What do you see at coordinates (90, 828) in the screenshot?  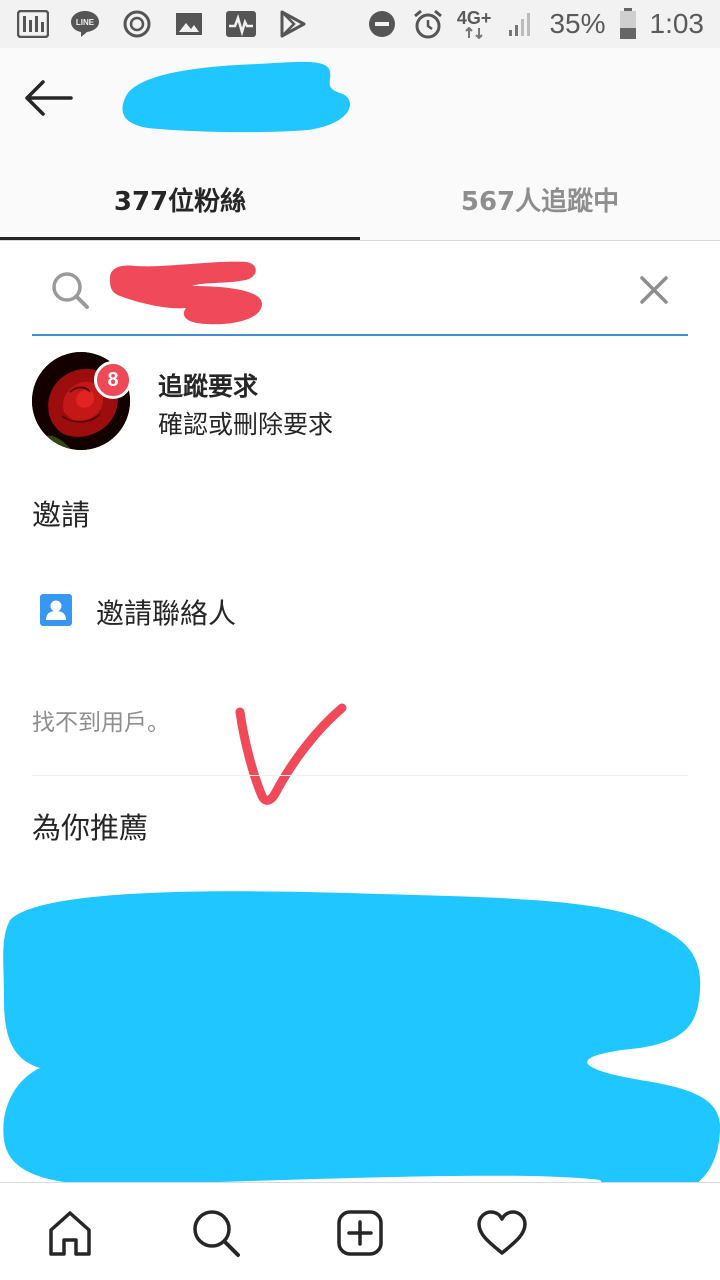 I see `recommended-heading: 為你推薦` at bounding box center [90, 828].